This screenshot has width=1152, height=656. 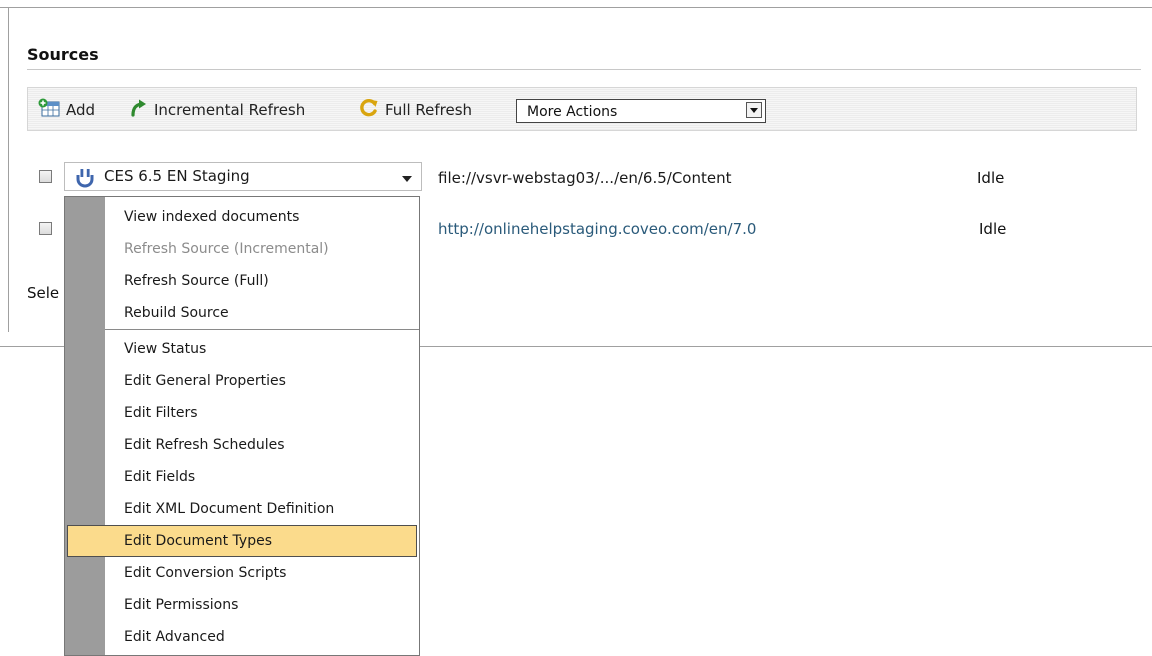 I want to click on menu-item-edit-permissions: Edit Permissions, so click(x=242, y=605).